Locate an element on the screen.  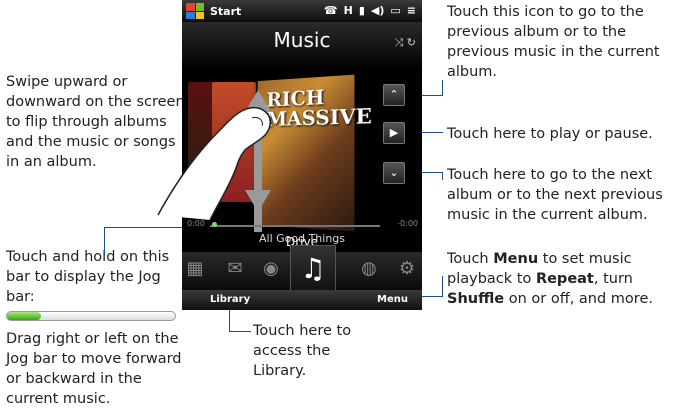
jog-bar-fill is located at coordinates (24, 316).